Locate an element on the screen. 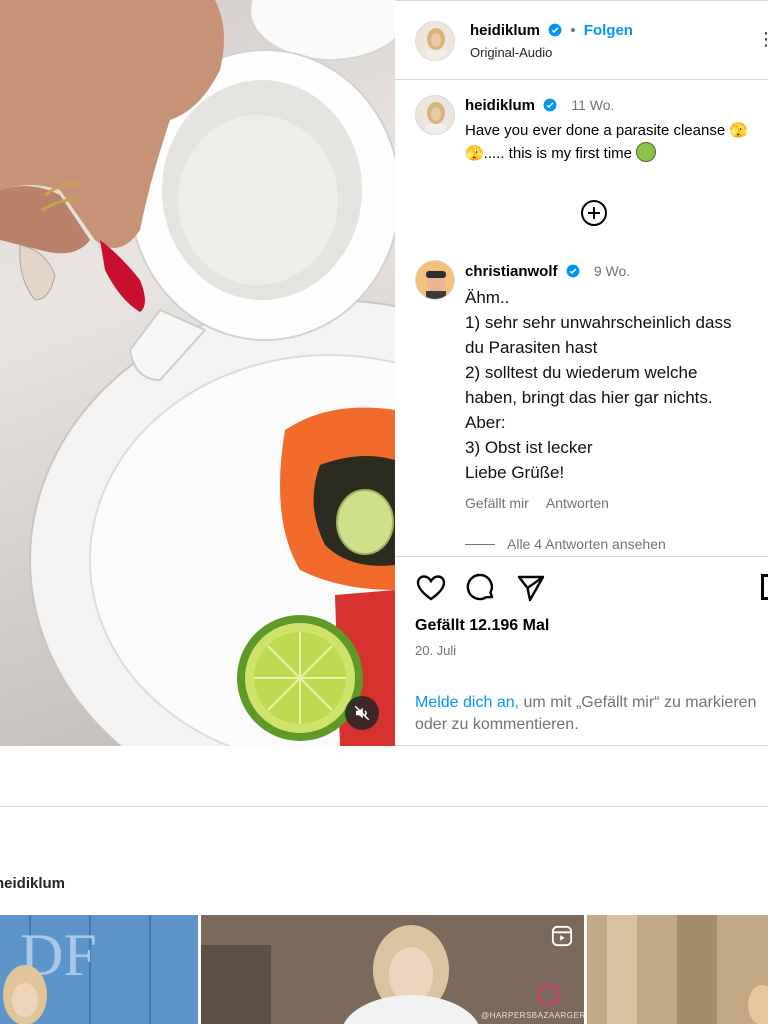  comment-timestamp: 9 Wo. is located at coordinates (612, 271).